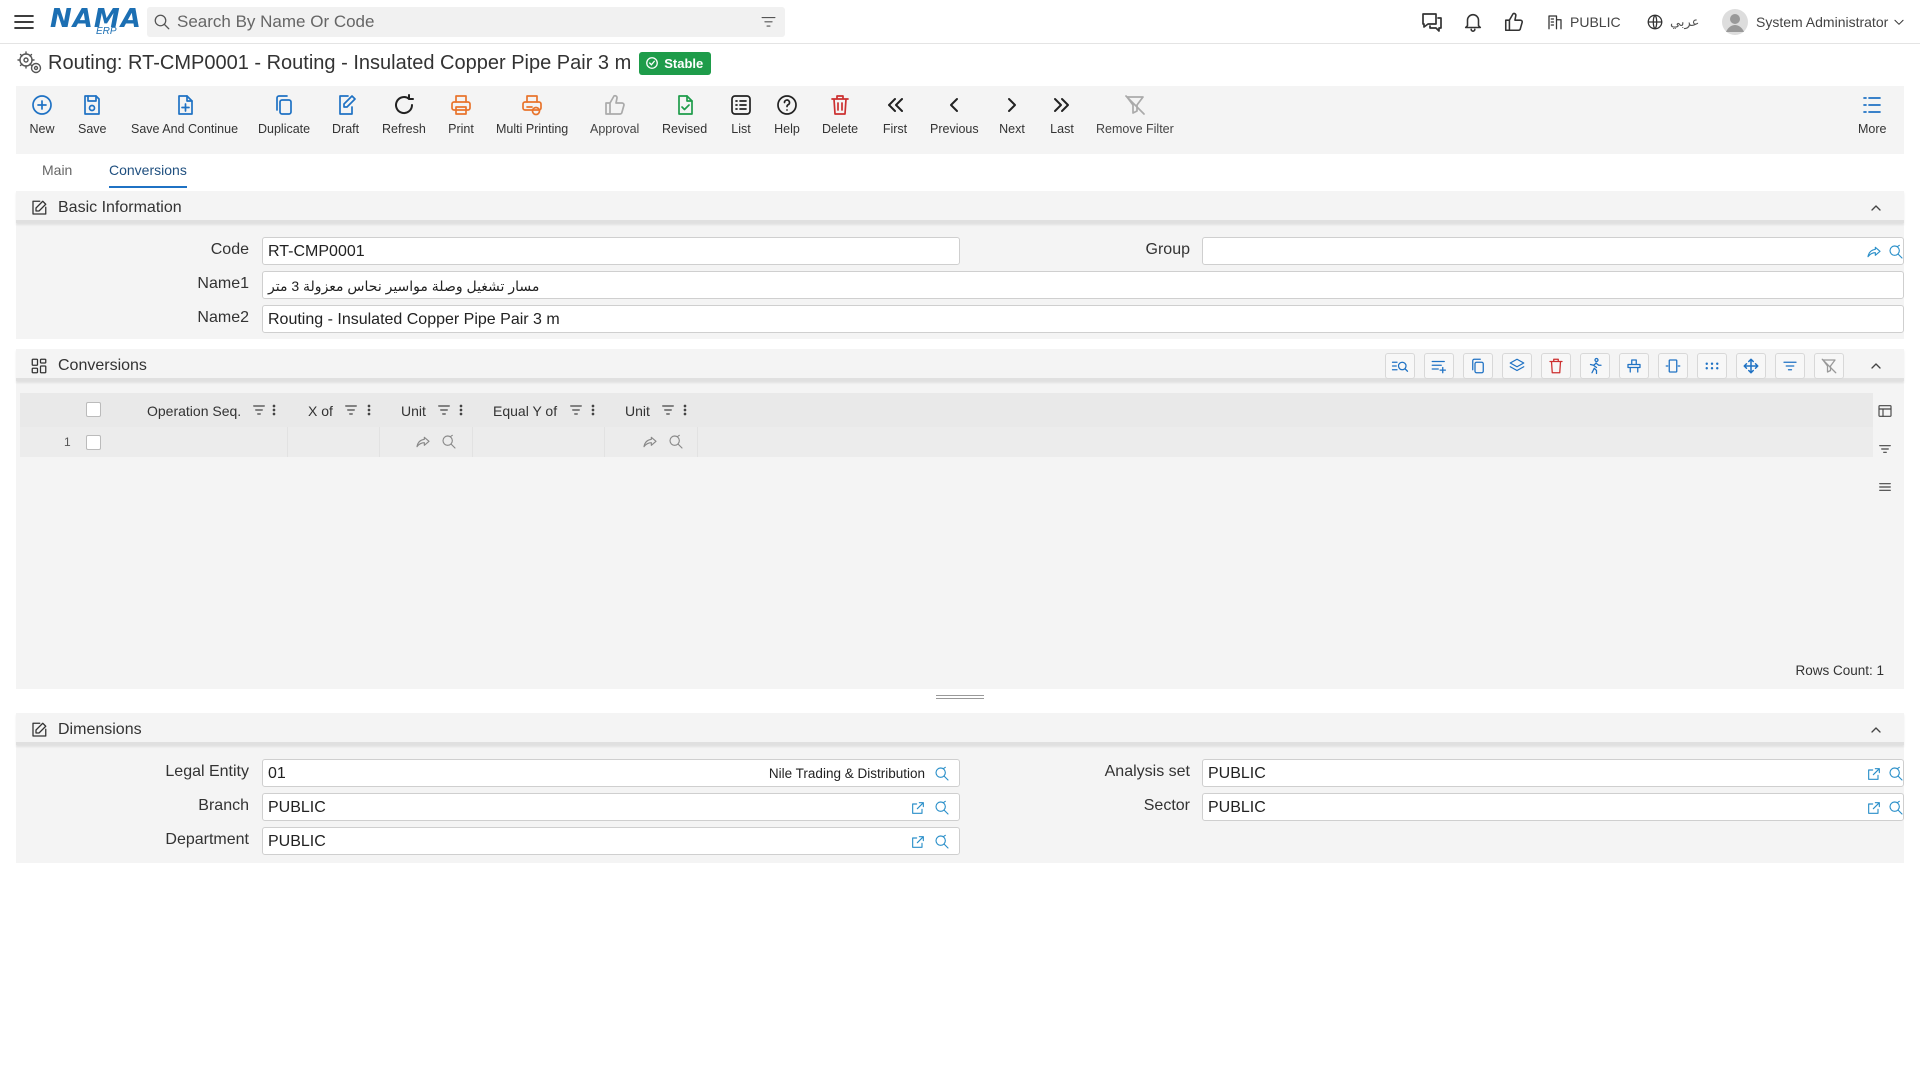  What do you see at coordinates (461, 114) in the screenshot?
I see `print-button: Print` at bounding box center [461, 114].